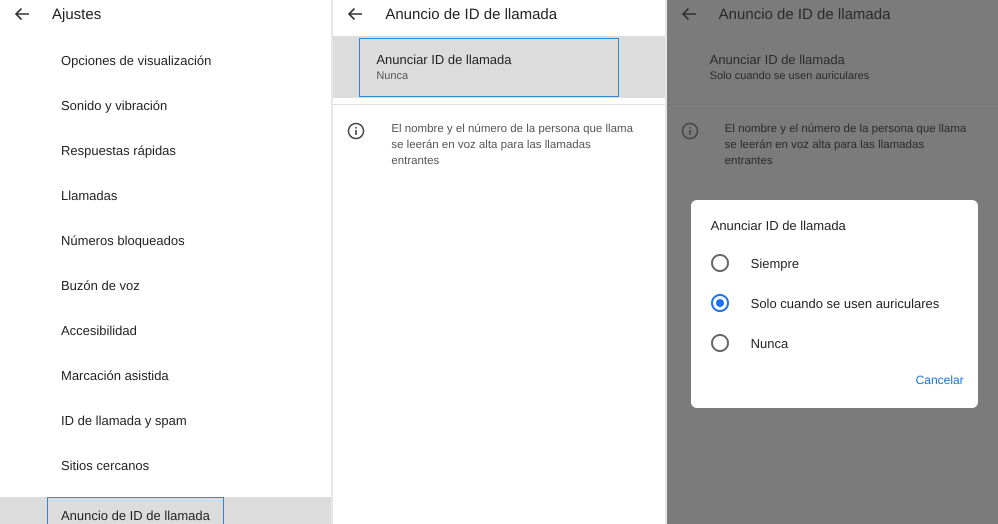 The width and height of the screenshot is (998, 524). I want to click on settings-item: ID de llamada y spam, so click(124, 420).